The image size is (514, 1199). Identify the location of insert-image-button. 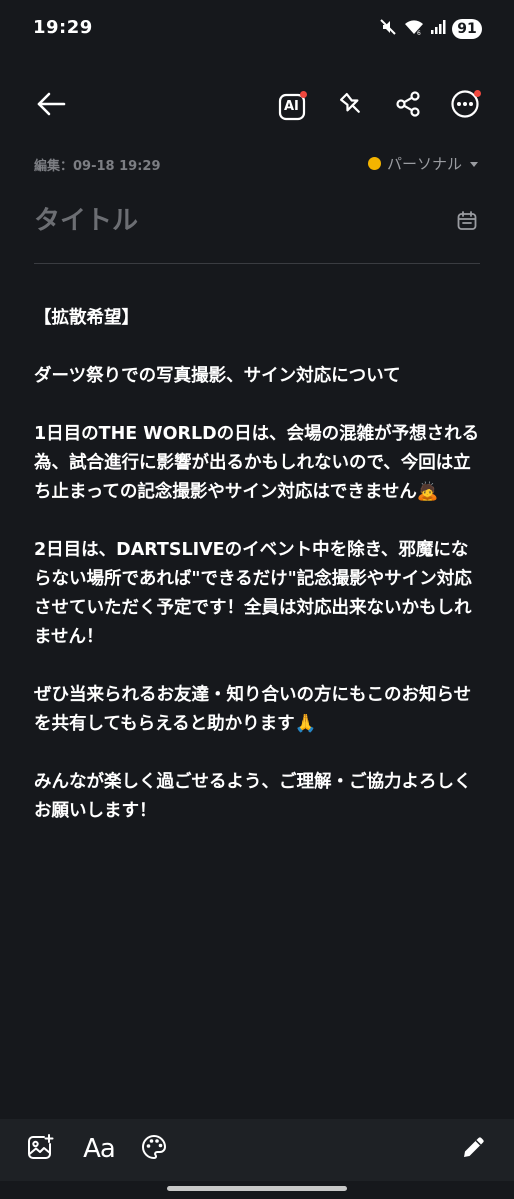
(40, 1149).